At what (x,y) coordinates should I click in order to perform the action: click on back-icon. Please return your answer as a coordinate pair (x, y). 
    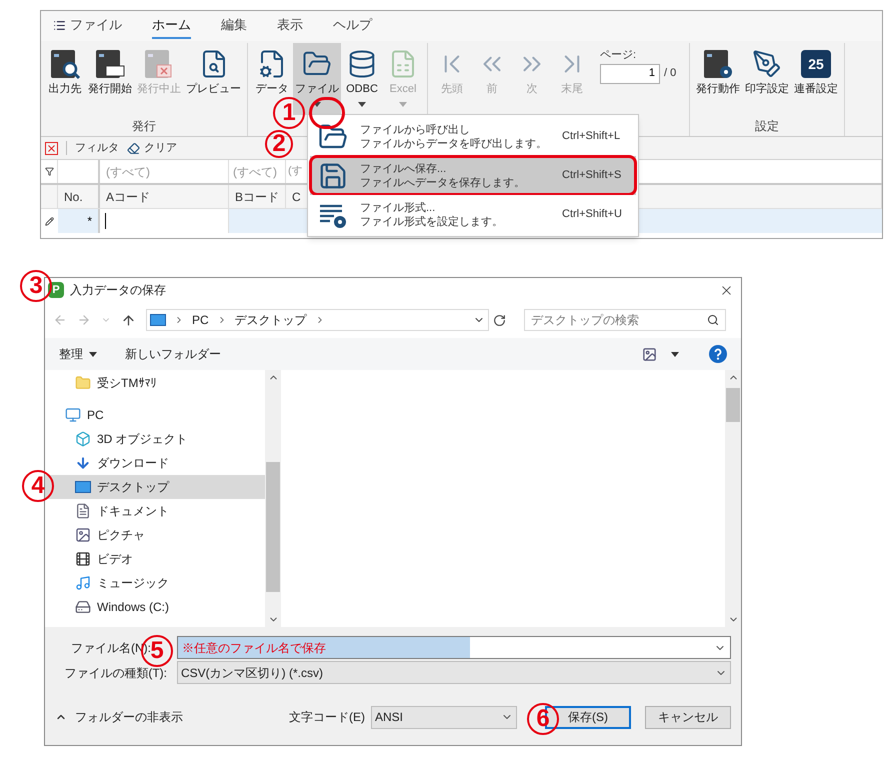
    Looking at the image, I should click on (60, 320).